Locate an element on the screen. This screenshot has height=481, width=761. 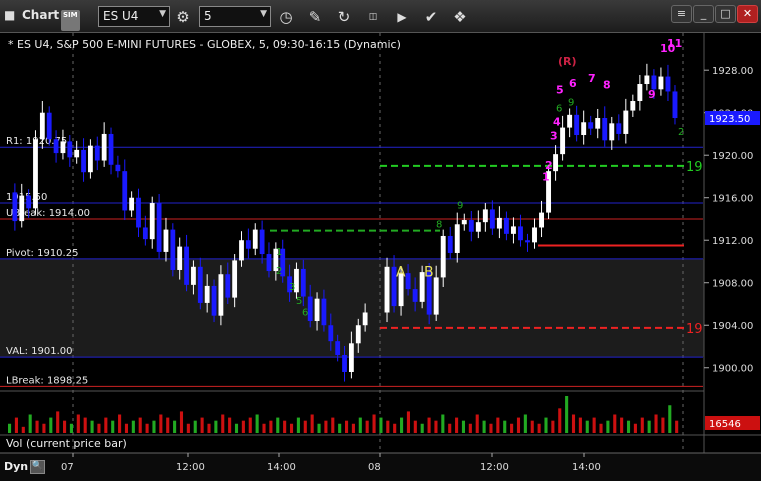
check-icon: ✔ is located at coordinates (431, 17).